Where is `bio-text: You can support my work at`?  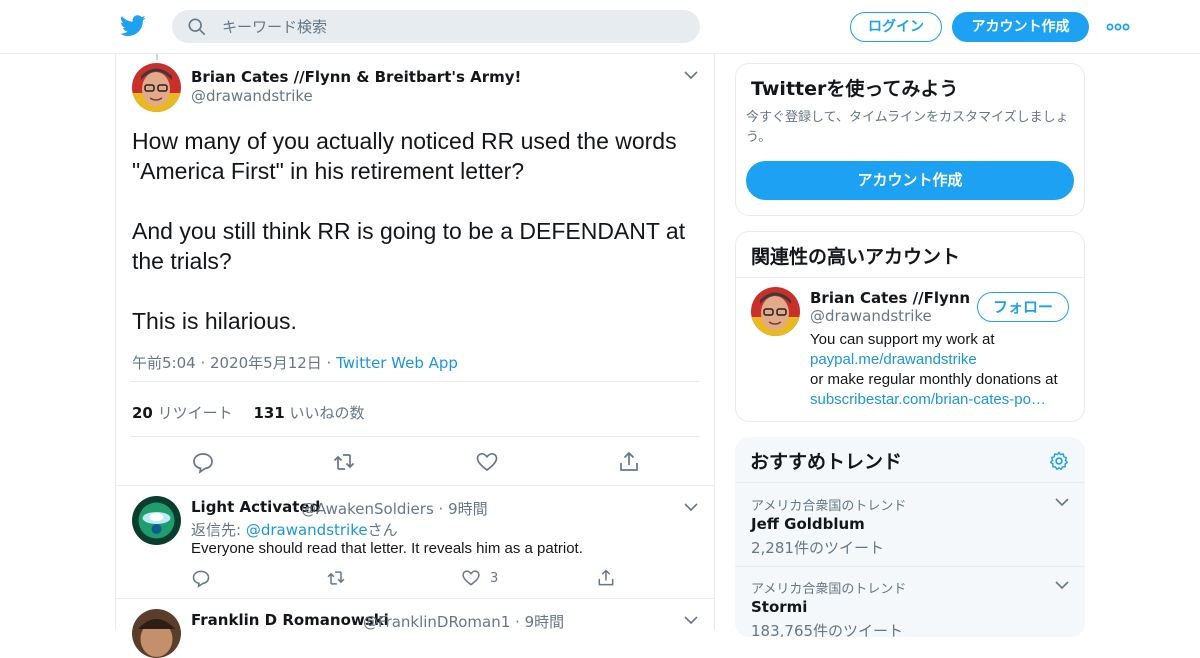
bio-text: You can support my work at is located at coordinates (902, 339).